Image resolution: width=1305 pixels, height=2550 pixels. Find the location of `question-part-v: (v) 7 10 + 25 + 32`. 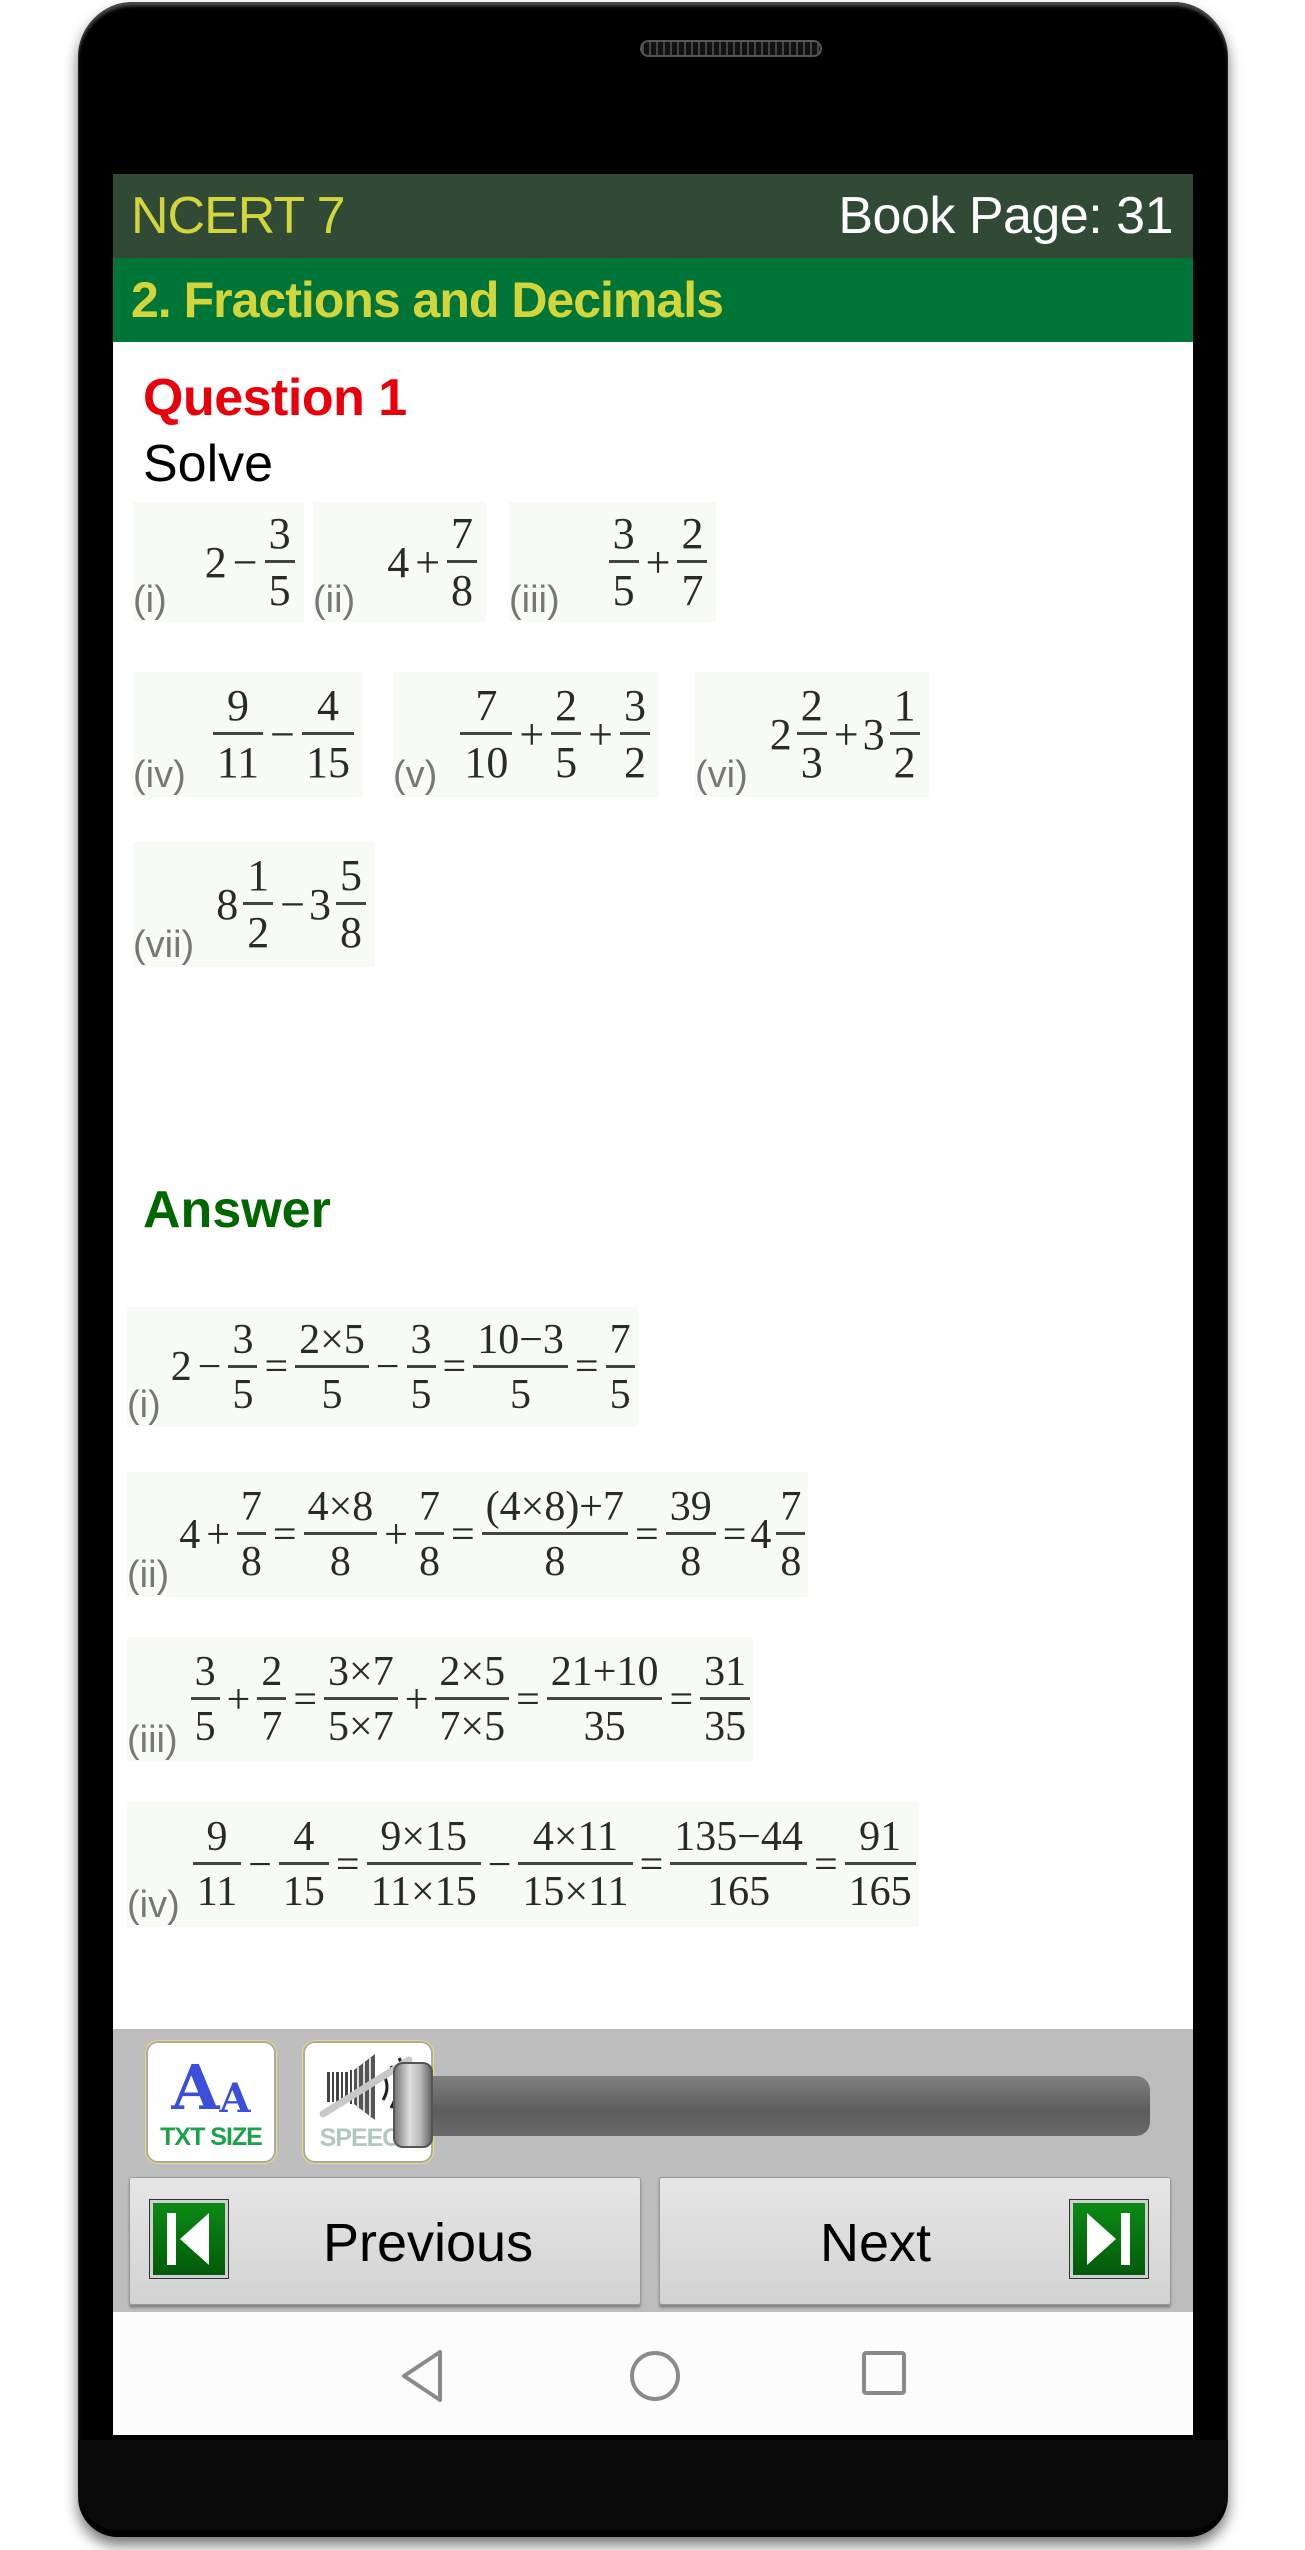

question-part-v: (v) 7 10 + 25 + 32 is located at coordinates (526, 734).